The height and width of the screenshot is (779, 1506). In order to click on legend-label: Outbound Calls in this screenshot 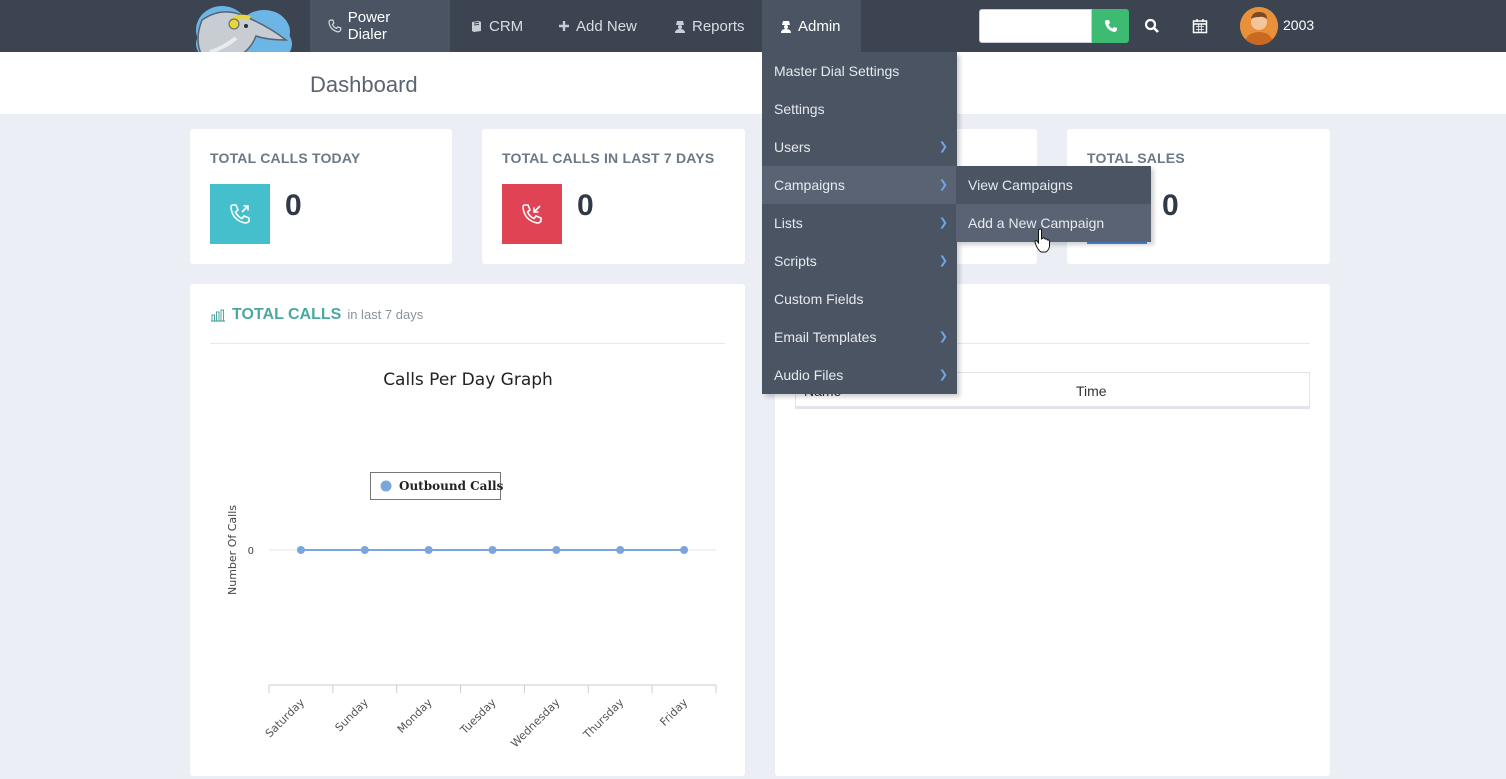, I will do `click(451, 486)`.